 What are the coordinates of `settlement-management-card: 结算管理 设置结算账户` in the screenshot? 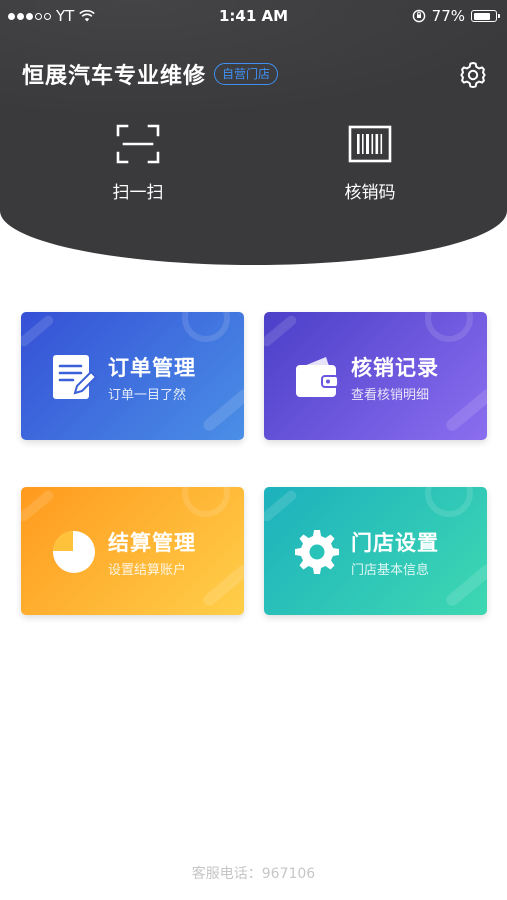 It's located at (132, 551).